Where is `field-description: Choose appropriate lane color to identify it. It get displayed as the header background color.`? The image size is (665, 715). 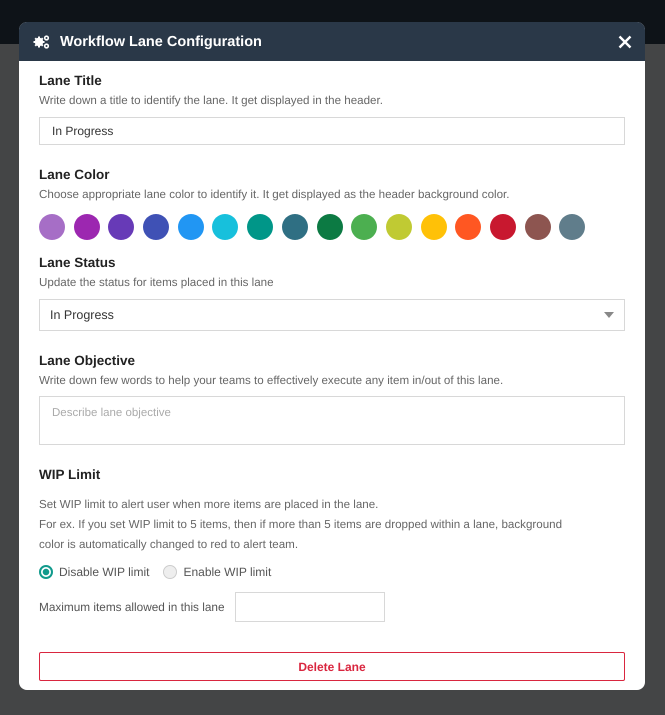 field-description: Choose appropriate lane color to identify it. It get displayed as the header background color. is located at coordinates (274, 195).